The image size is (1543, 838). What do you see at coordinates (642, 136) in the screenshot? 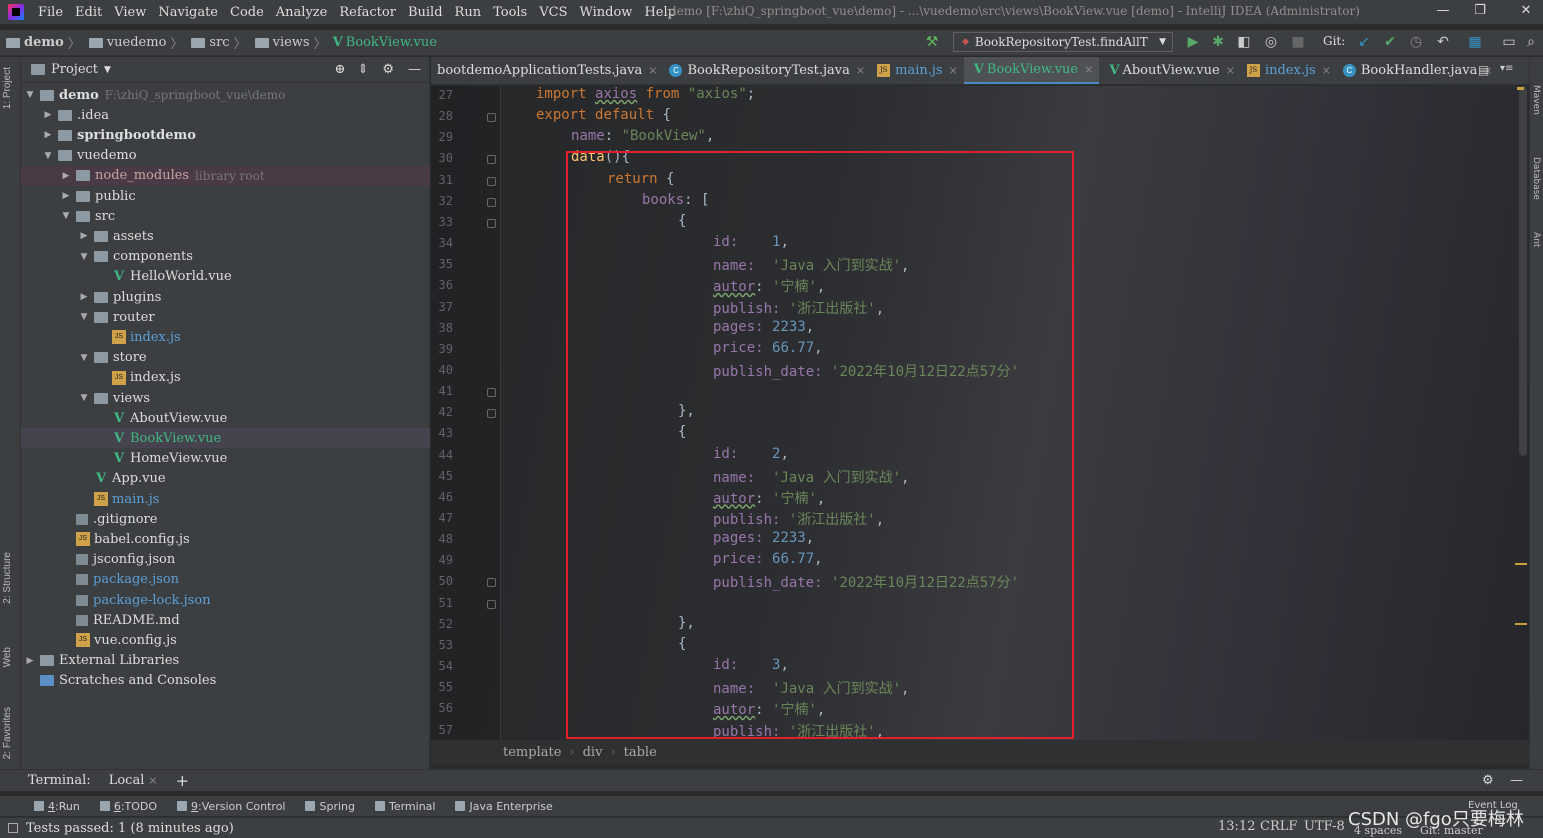
I see `code-line: name: "BookView",` at bounding box center [642, 136].